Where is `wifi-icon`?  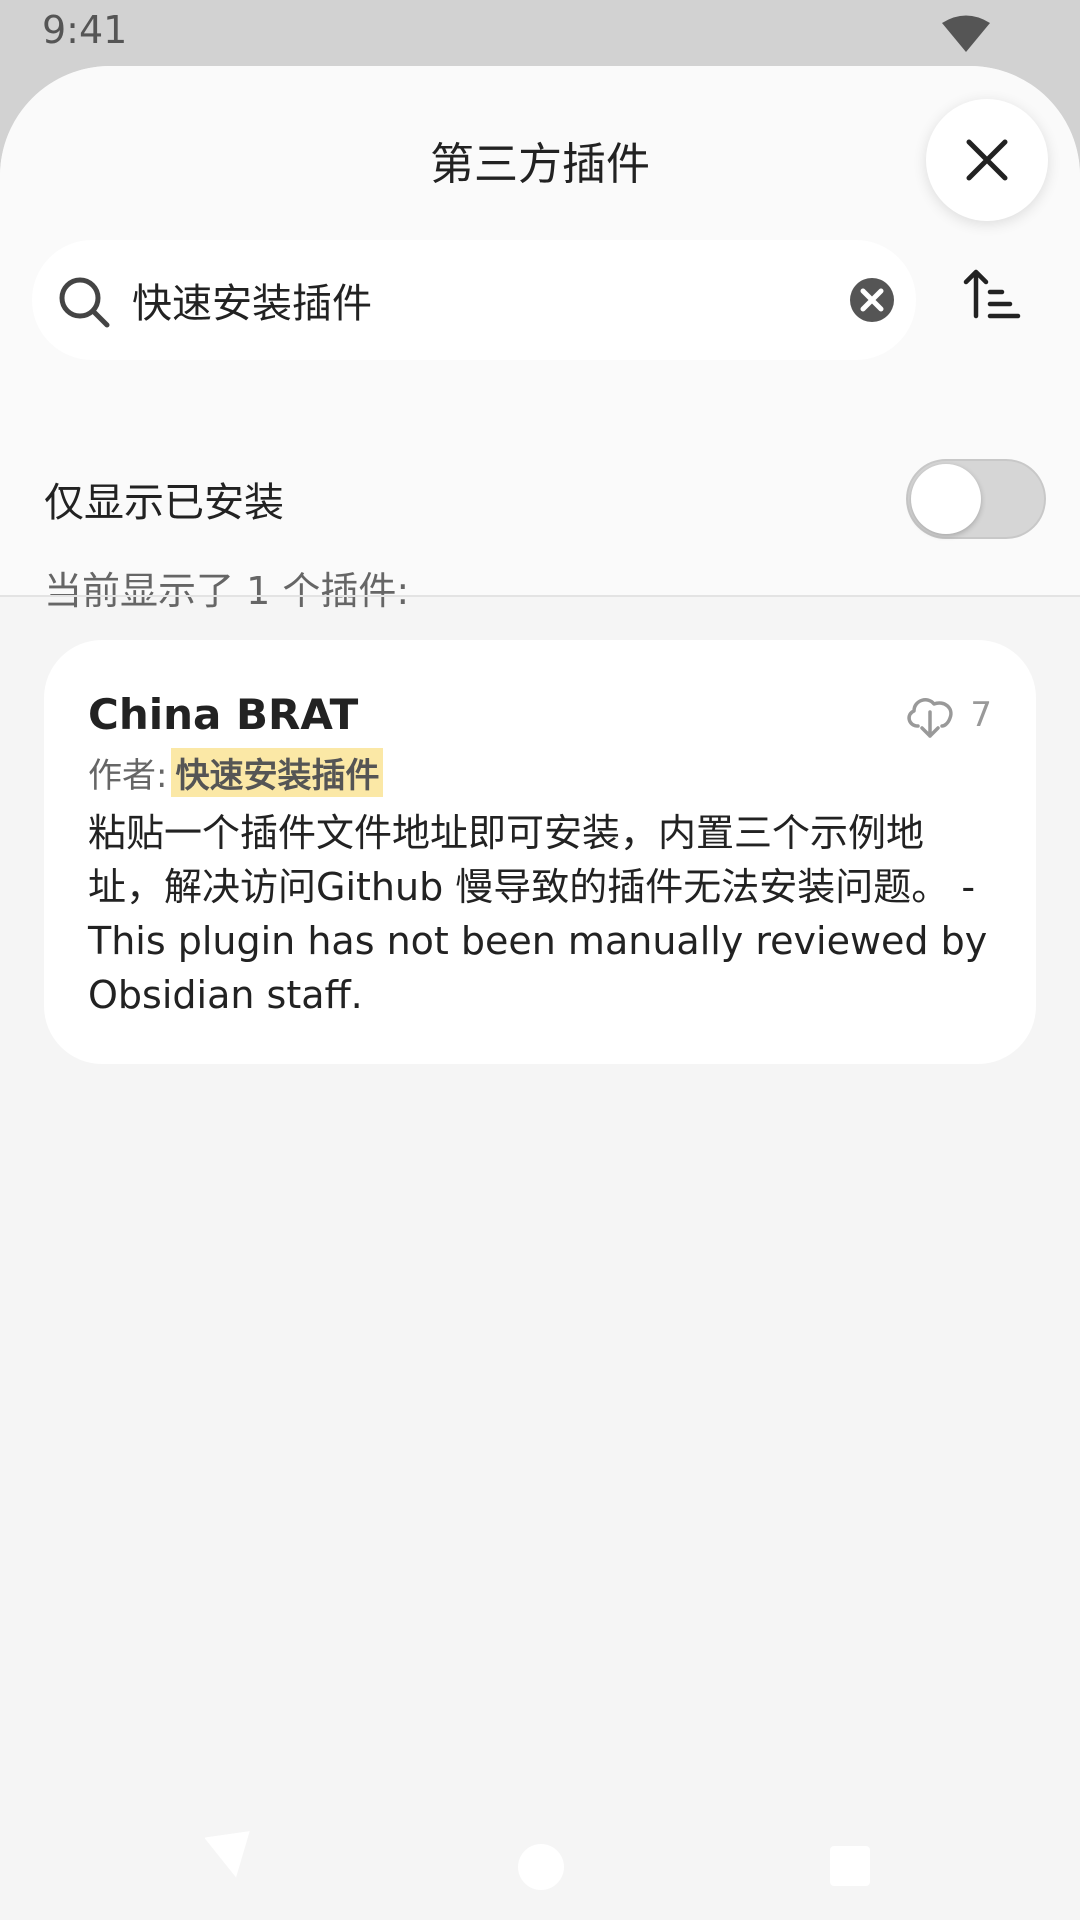 wifi-icon is located at coordinates (966, 33).